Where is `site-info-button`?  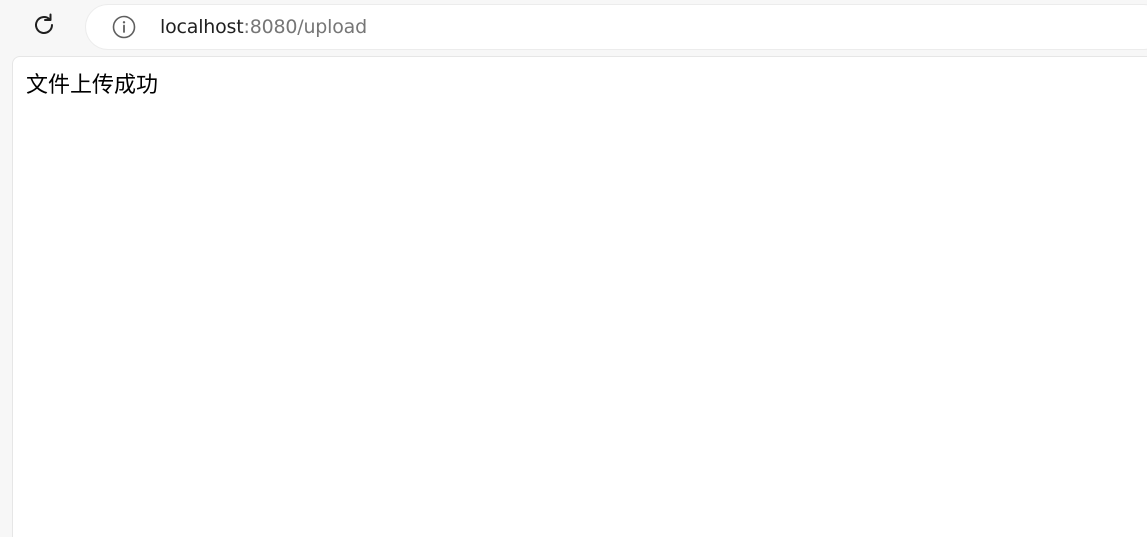 site-info-button is located at coordinates (124, 27).